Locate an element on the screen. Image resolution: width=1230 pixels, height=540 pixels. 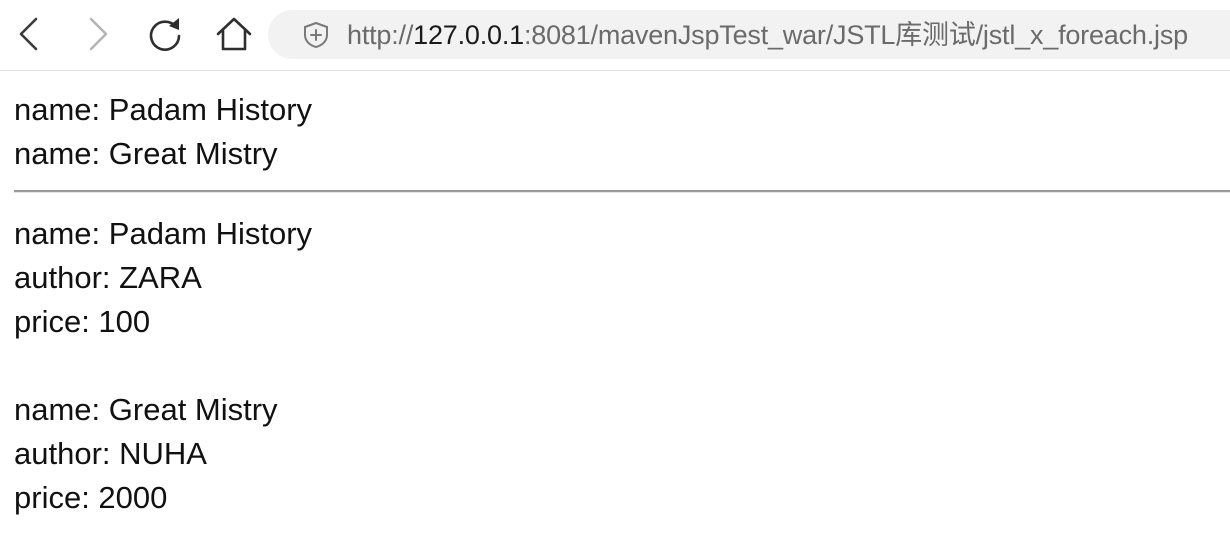
book-name: name: Padam History is located at coordinates (163, 233).